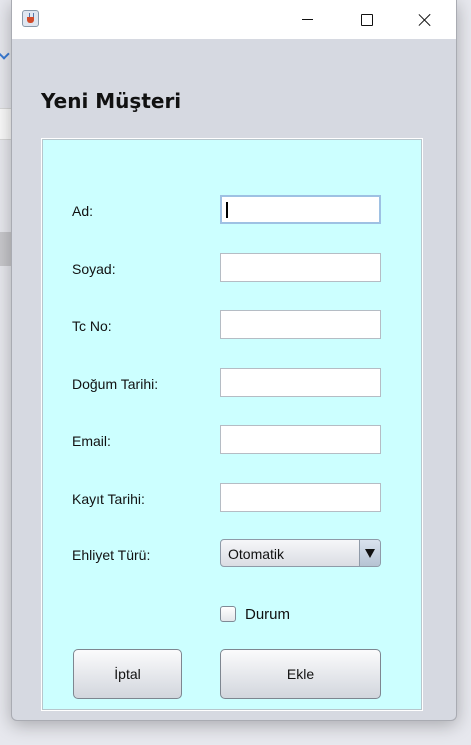 The width and height of the screenshot is (471, 745). I want to click on registration-date-label: Kayıt Tarihi:, so click(108, 499).